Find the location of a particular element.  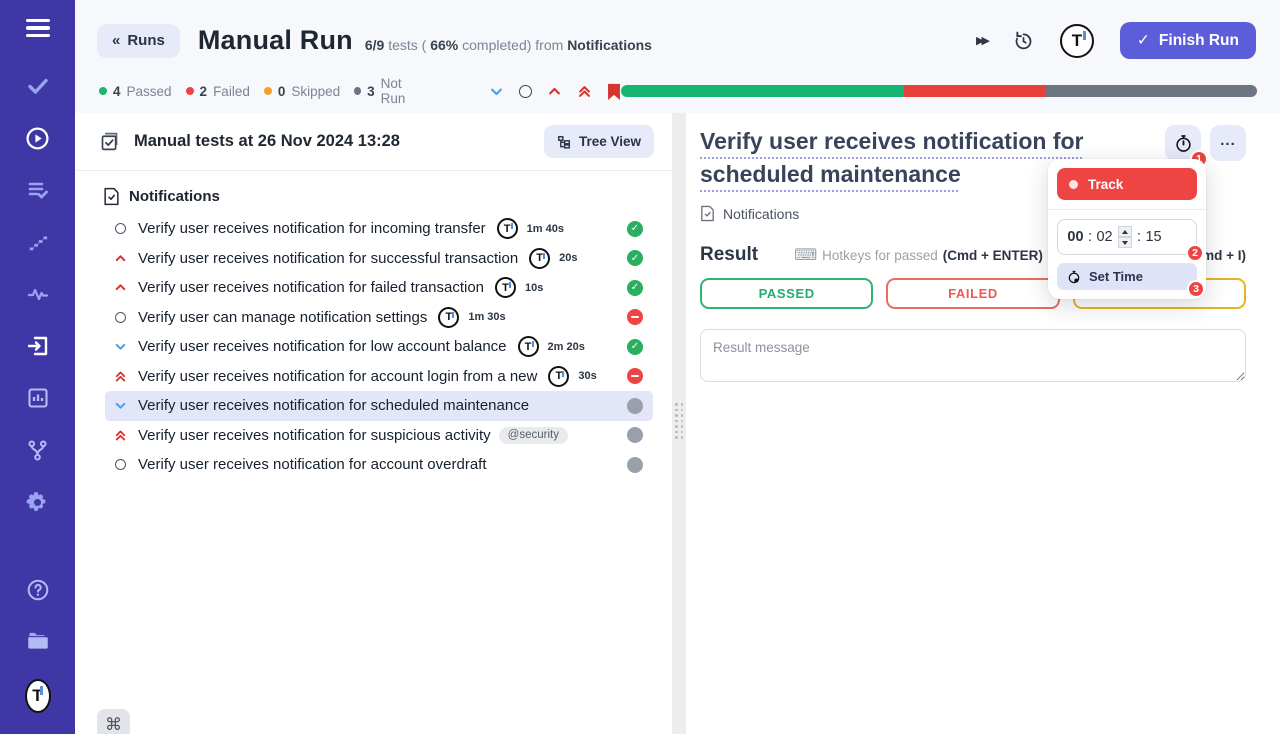

bar-chart-icon is located at coordinates (38, 398).